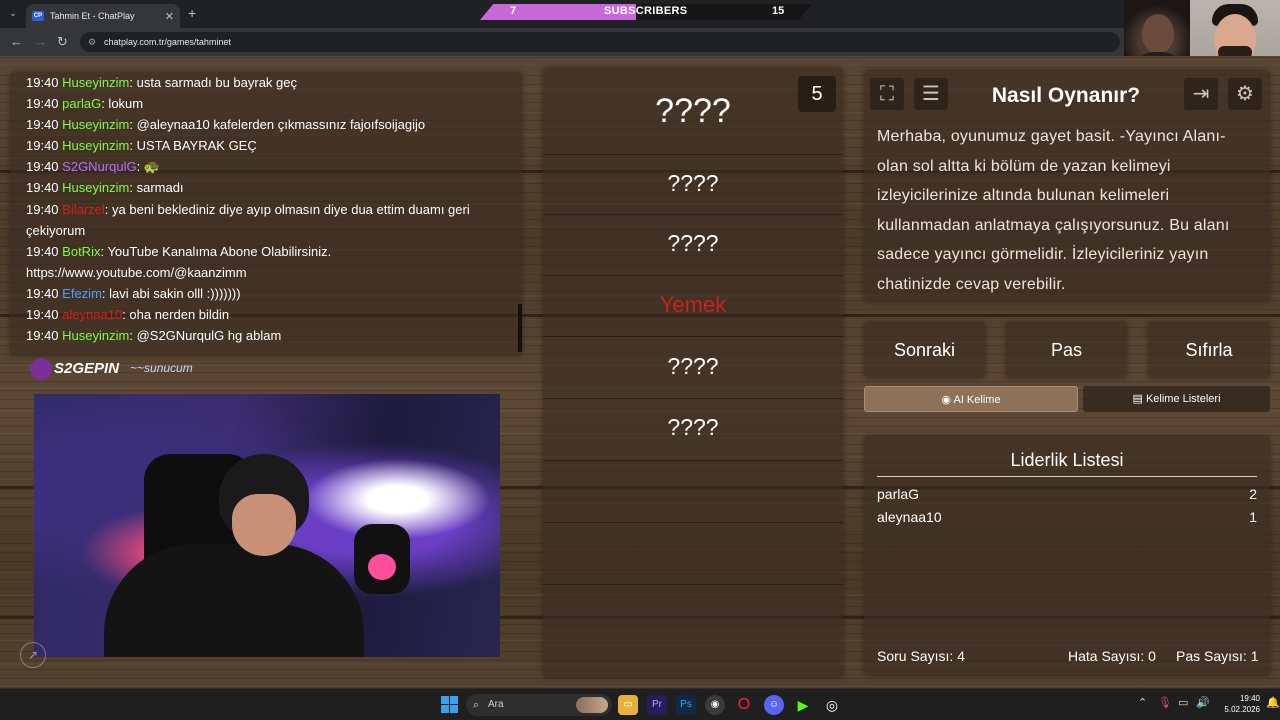 The width and height of the screenshot is (1280, 720). I want to click on chat-message: 19:40 parlaG: lokum, so click(270, 103).